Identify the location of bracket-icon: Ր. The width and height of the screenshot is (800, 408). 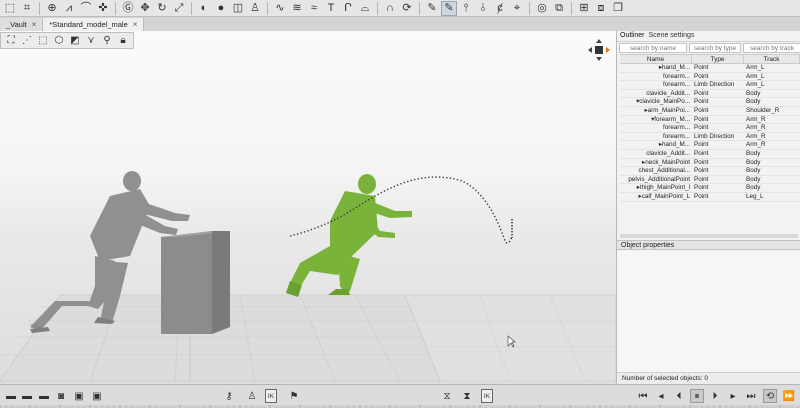
(348, 8).